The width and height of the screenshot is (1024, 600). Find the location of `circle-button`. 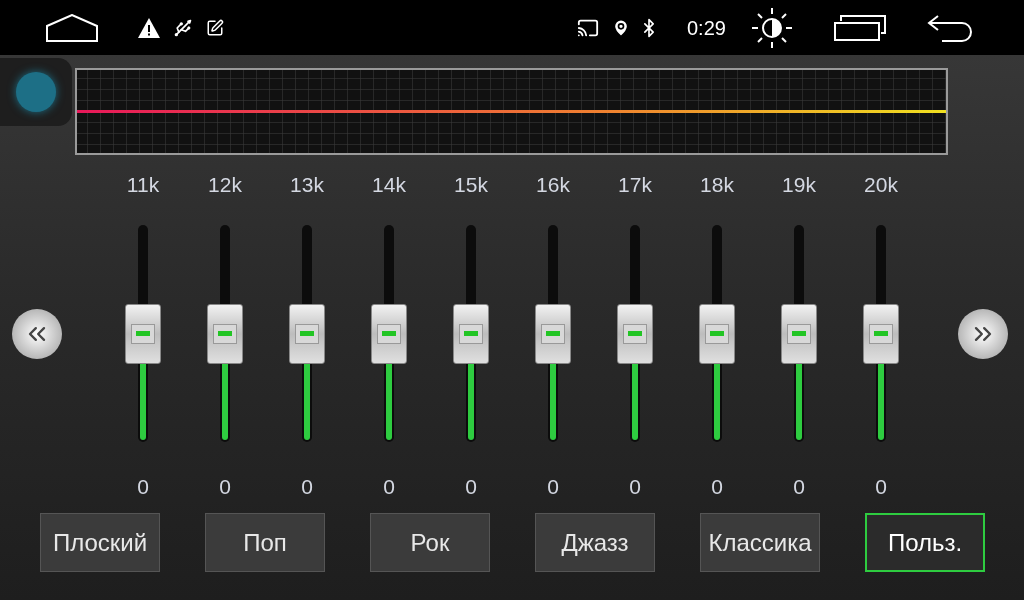

circle-button is located at coordinates (36, 92).